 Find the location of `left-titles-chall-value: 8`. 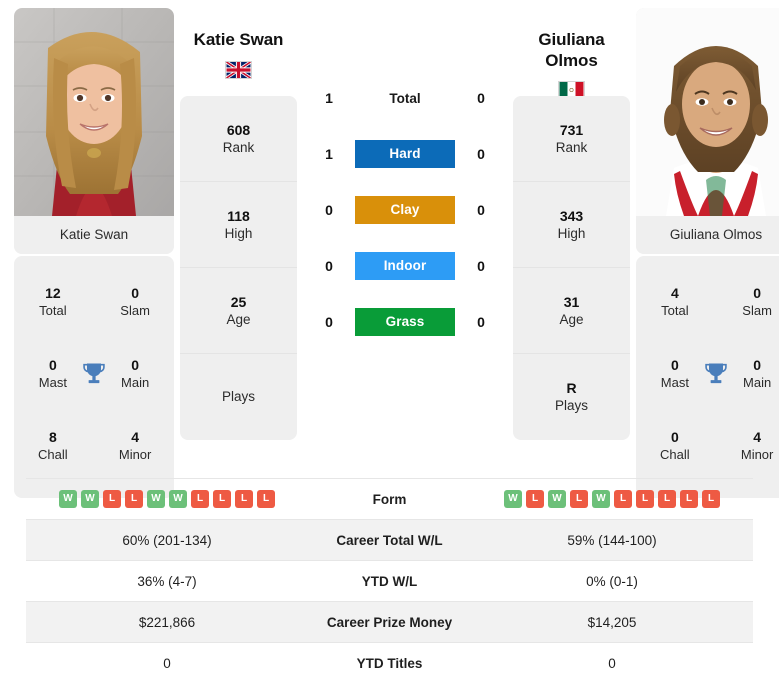

left-titles-chall-value: 8 is located at coordinates (52, 436).